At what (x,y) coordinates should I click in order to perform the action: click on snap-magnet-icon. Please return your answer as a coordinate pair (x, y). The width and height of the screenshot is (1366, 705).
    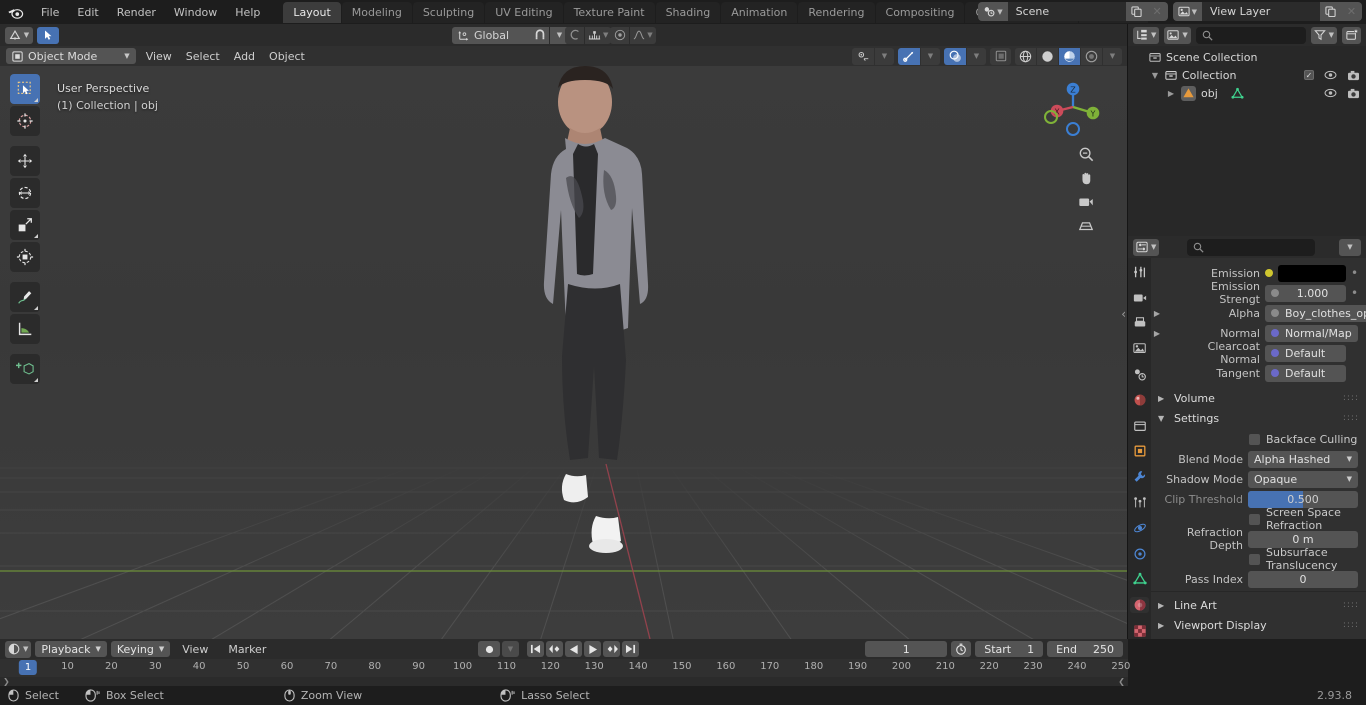
    Looking at the image, I should click on (539, 35).